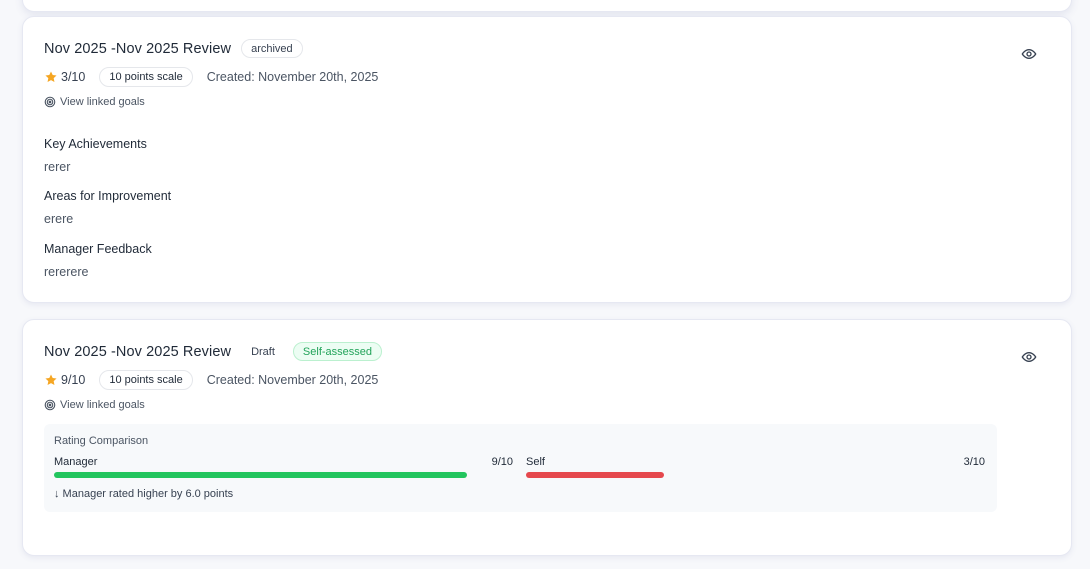  What do you see at coordinates (73, 77) in the screenshot?
I see `rating-value: 3/10` at bounding box center [73, 77].